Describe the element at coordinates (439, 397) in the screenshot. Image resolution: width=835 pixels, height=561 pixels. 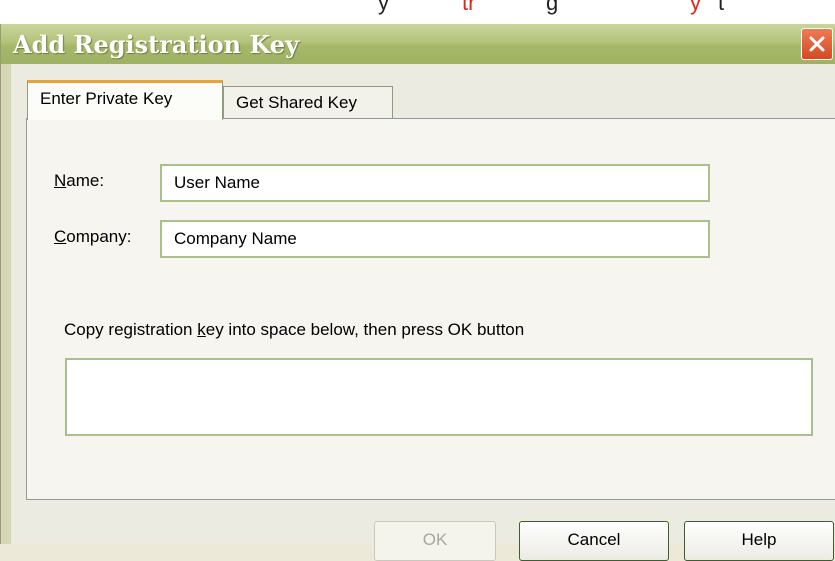
I see `registration-key-input` at that location.